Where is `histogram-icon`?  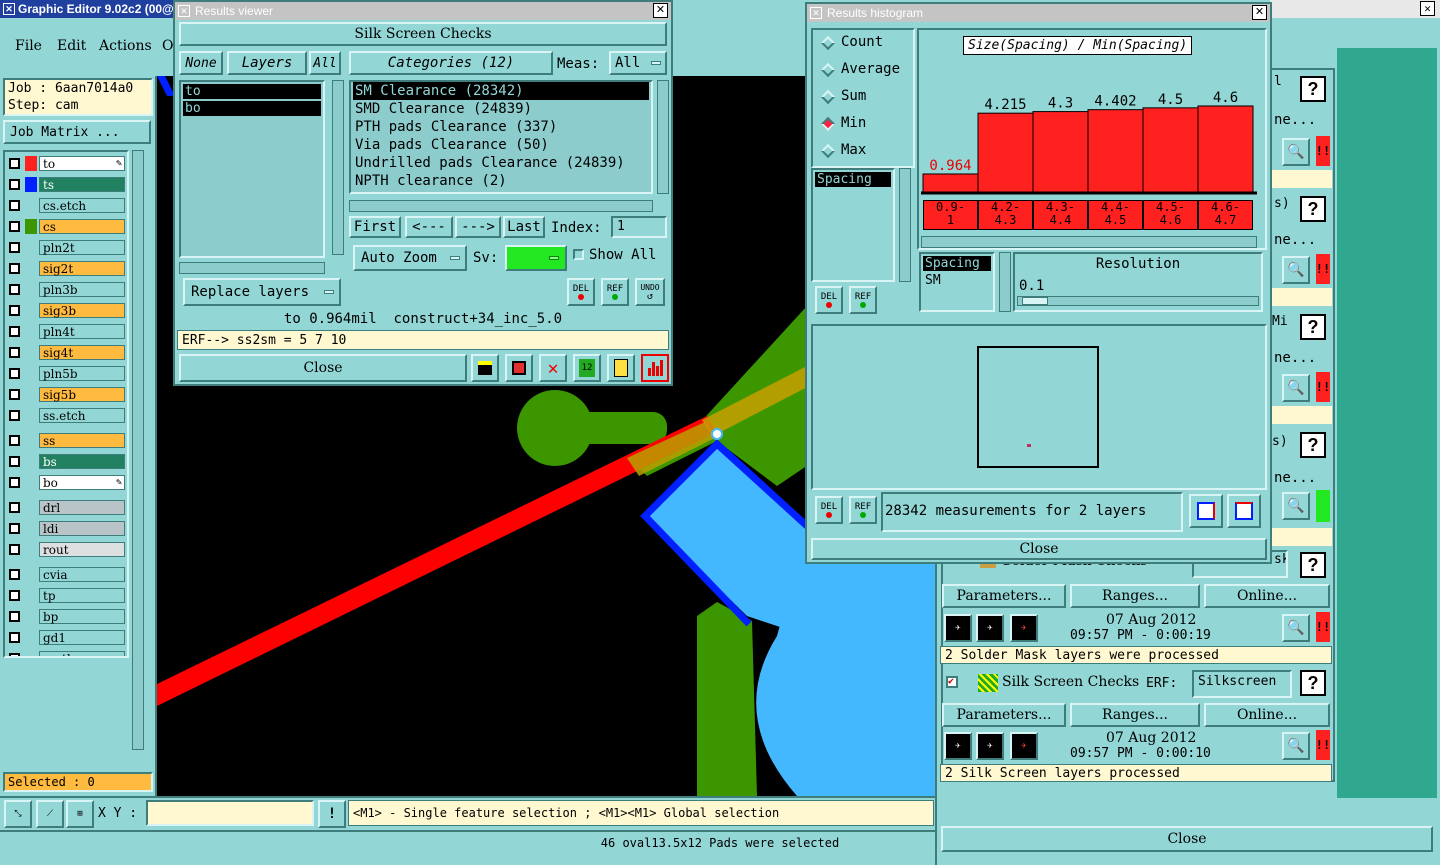
histogram-icon is located at coordinates (655, 368).